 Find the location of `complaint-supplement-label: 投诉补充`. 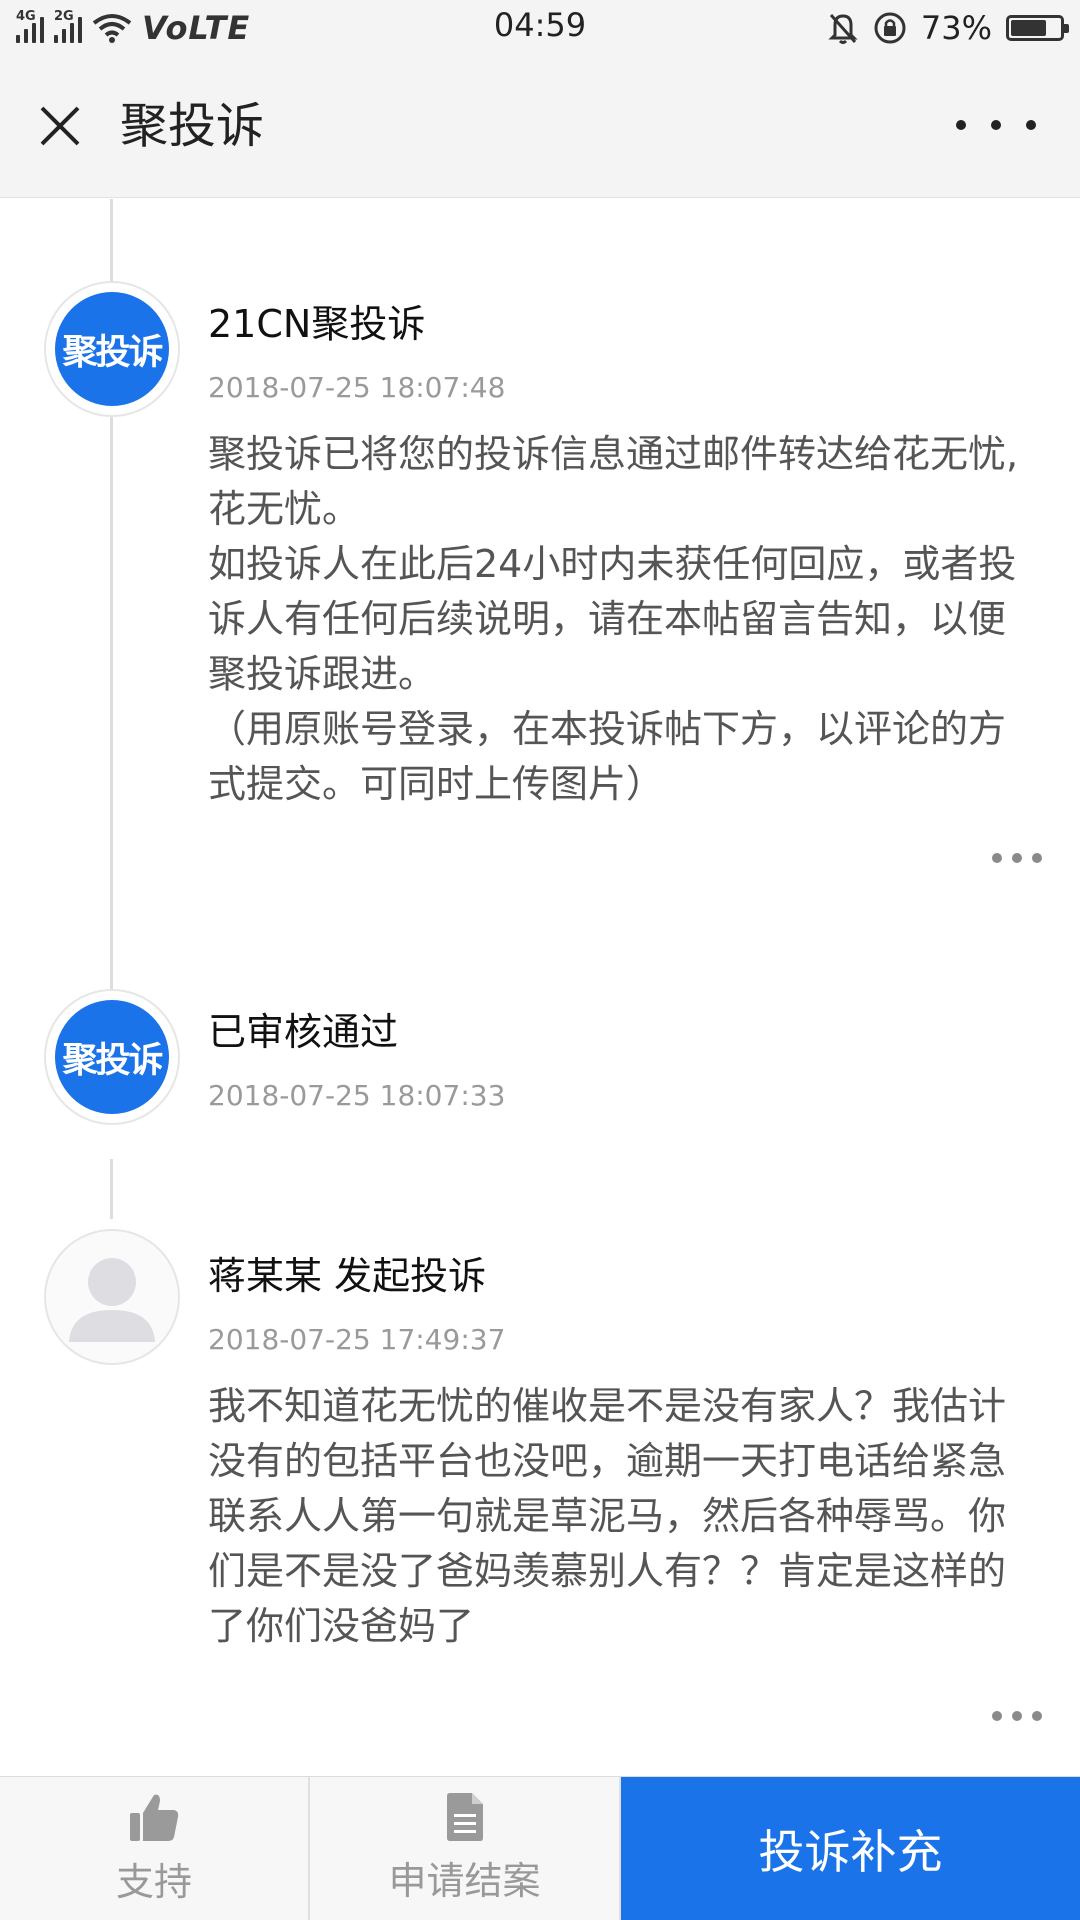

complaint-supplement-label: 投诉补充 is located at coordinates (850, 1851).